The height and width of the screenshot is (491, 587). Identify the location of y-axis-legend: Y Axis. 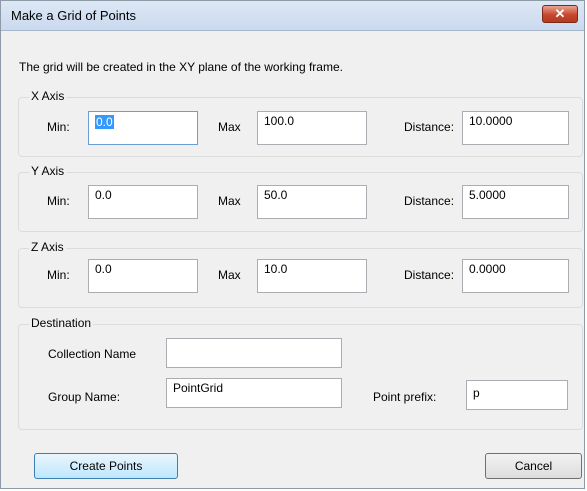
(48, 171).